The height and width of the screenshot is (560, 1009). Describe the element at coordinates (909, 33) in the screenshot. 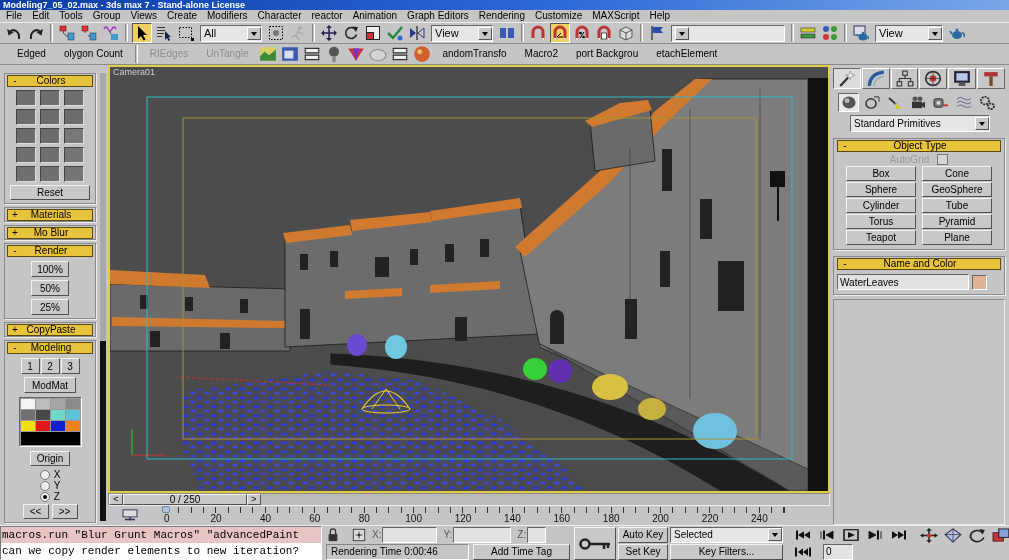

I see `render-type-dropdown: View` at that location.